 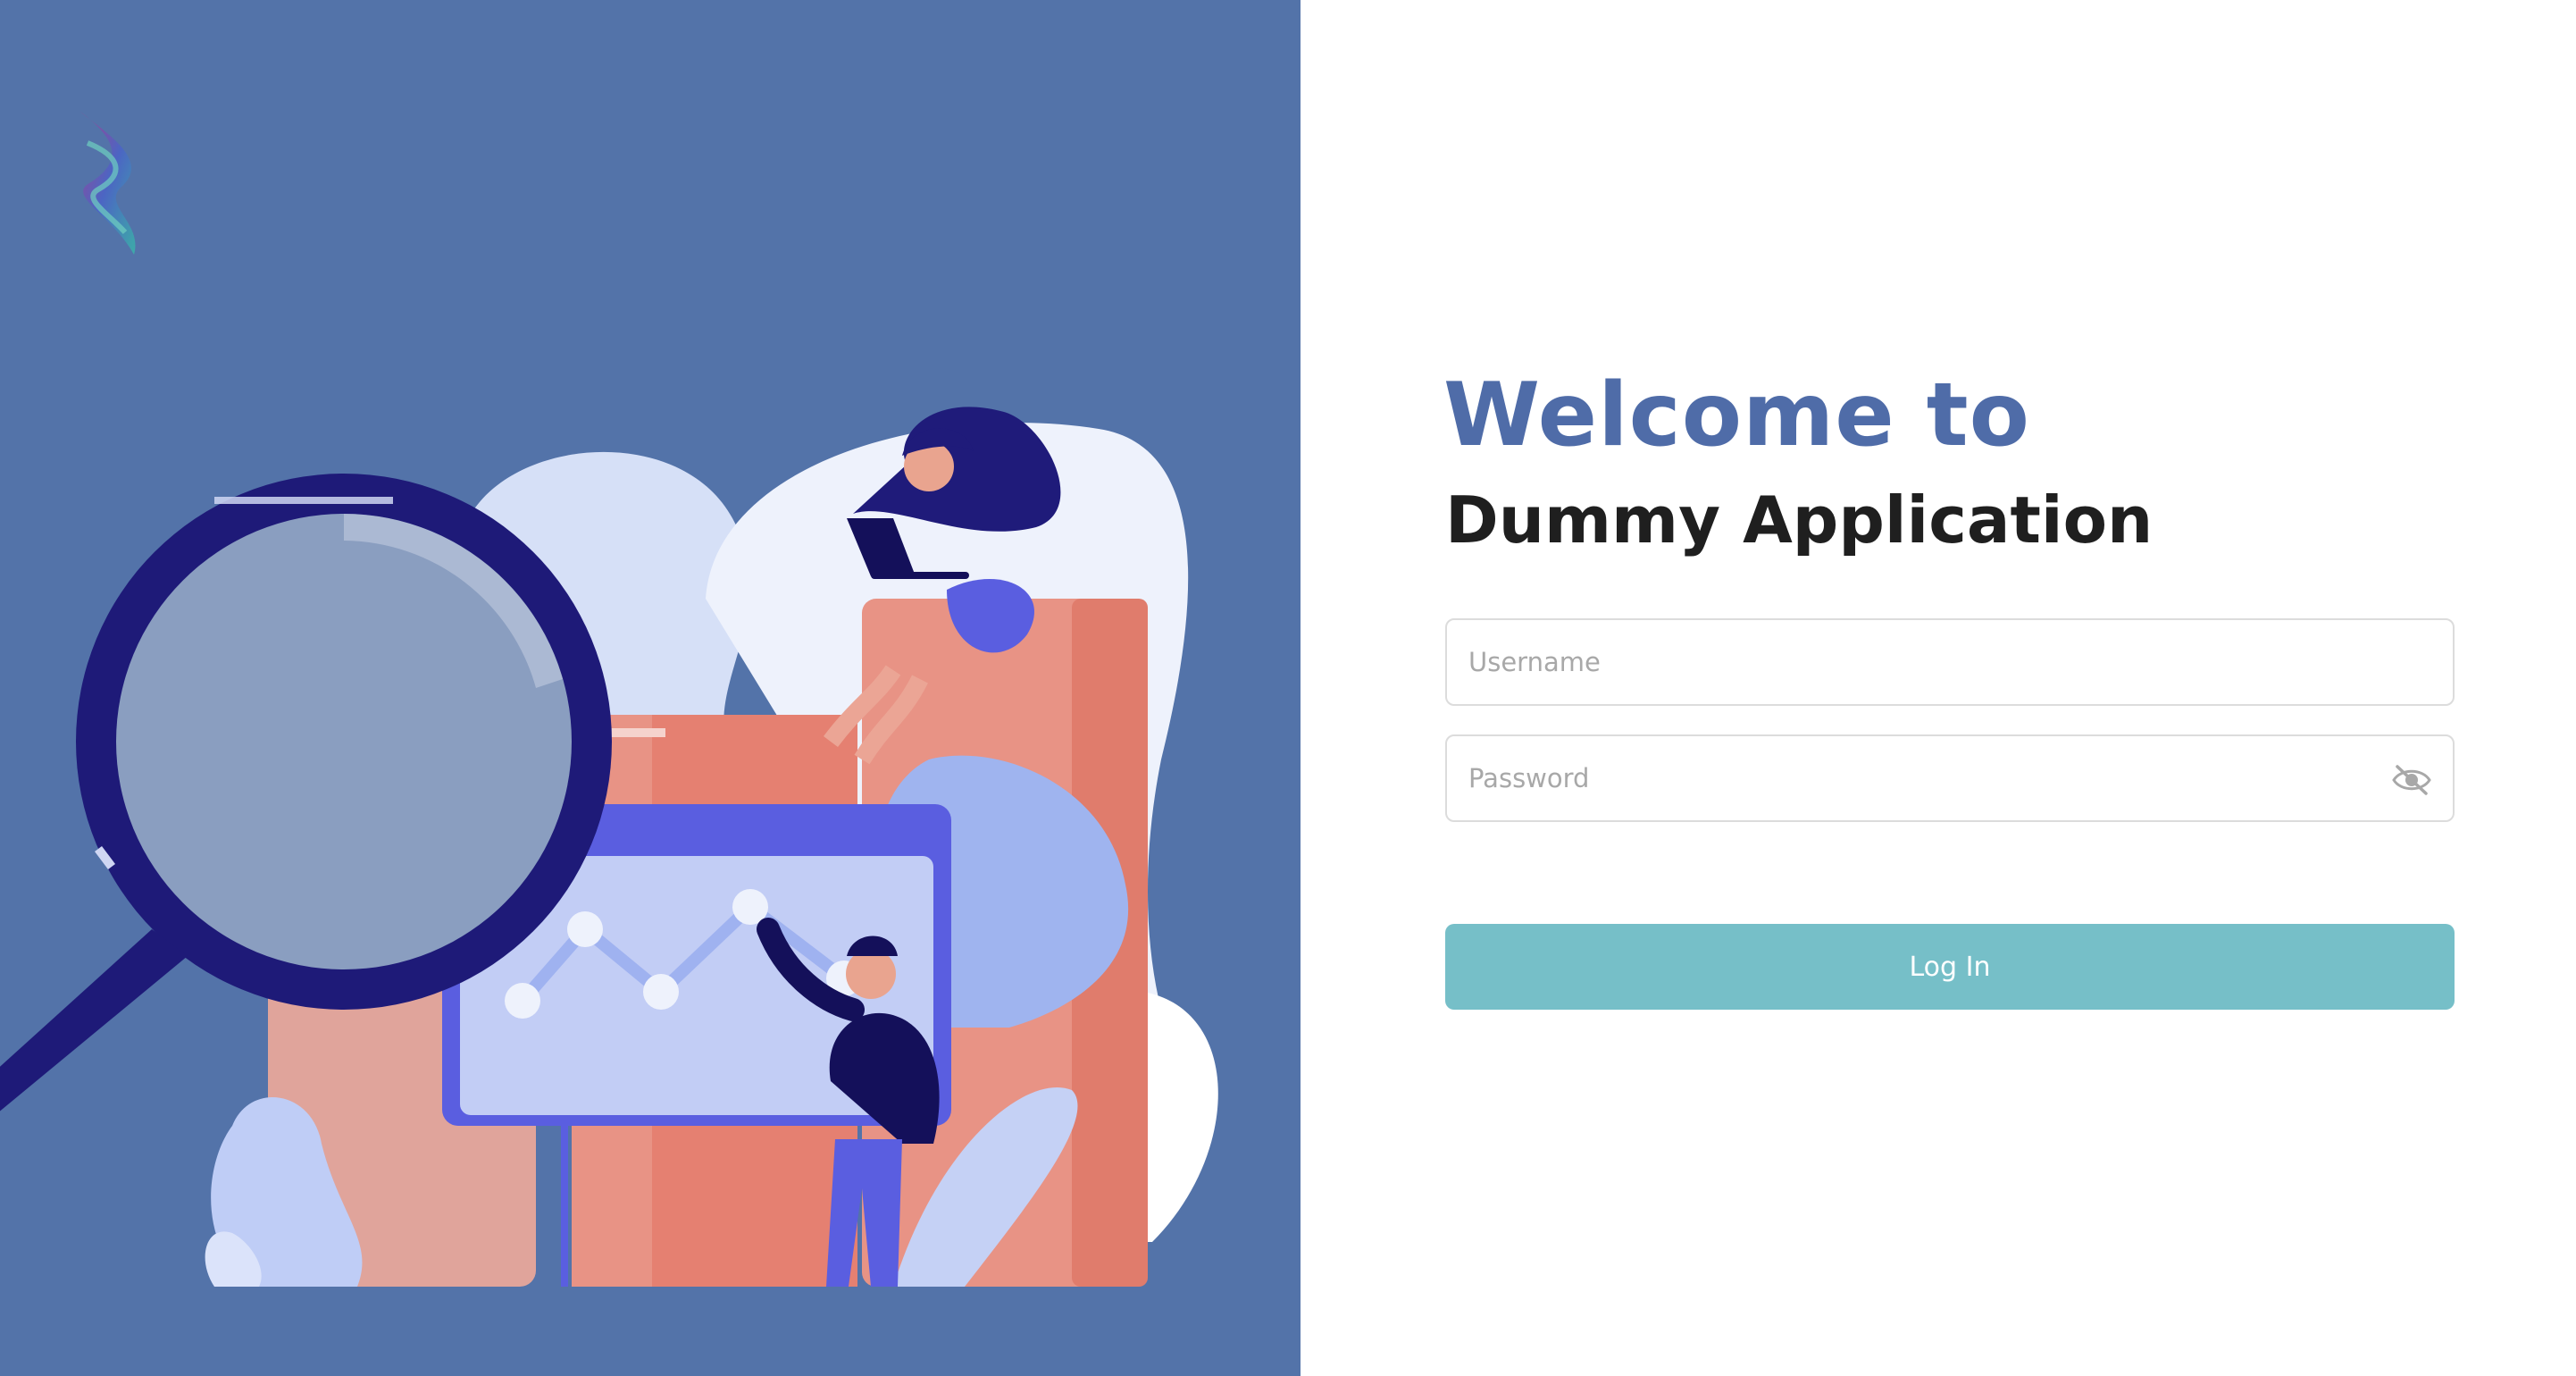 What do you see at coordinates (108, 183) in the screenshot?
I see `app-logo` at bounding box center [108, 183].